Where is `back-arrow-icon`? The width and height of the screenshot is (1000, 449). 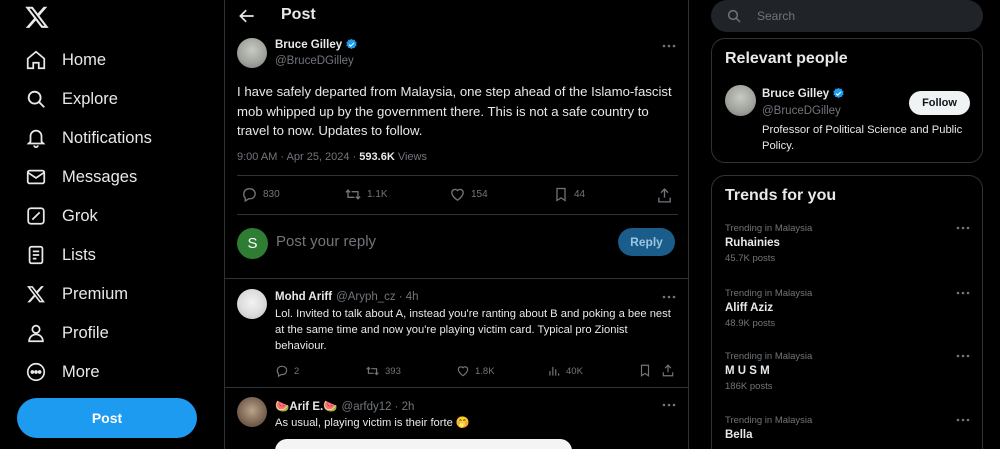 back-arrow-icon is located at coordinates (247, 16).